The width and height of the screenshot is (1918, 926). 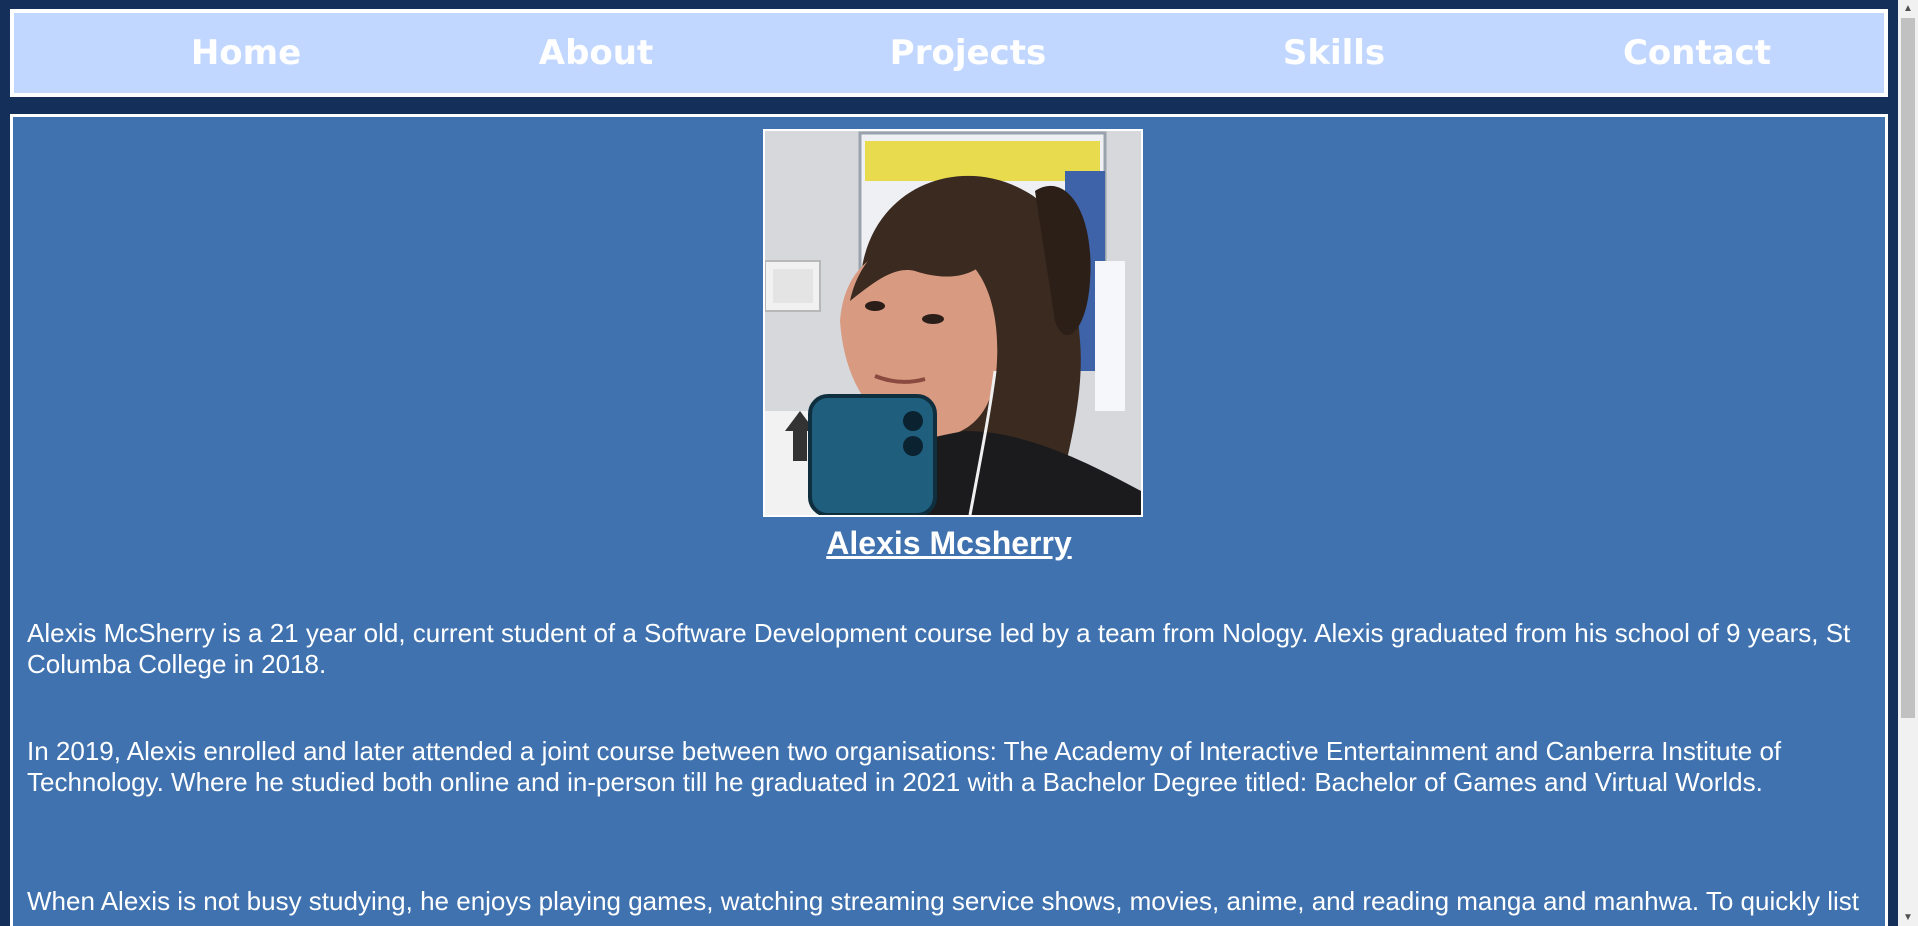 I want to click on vertical-scrollbar: ▲ ▼, so click(x=1908, y=463).